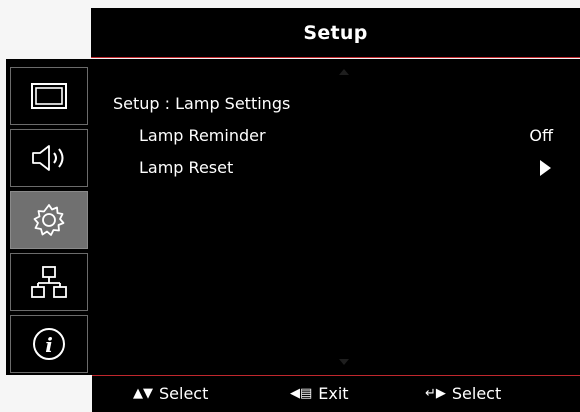 The width and height of the screenshot is (580, 412). What do you see at coordinates (202, 135) in the screenshot?
I see `menu-row-label: Lamp Reminder` at bounding box center [202, 135].